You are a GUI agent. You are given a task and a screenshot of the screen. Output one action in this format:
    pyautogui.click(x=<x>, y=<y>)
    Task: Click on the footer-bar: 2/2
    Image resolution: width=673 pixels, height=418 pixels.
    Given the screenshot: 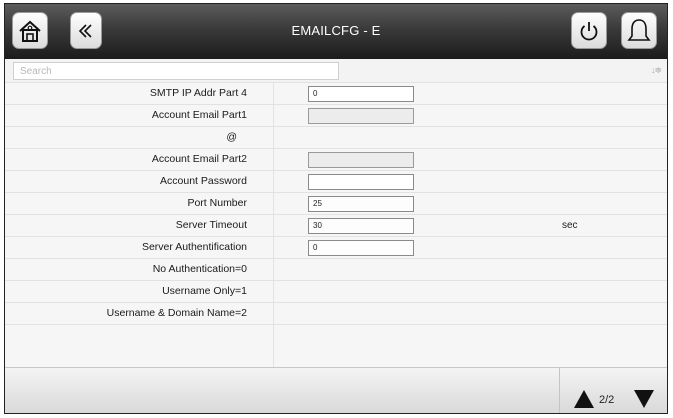 What is the action you would take?
    pyautogui.click(x=336, y=390)
    